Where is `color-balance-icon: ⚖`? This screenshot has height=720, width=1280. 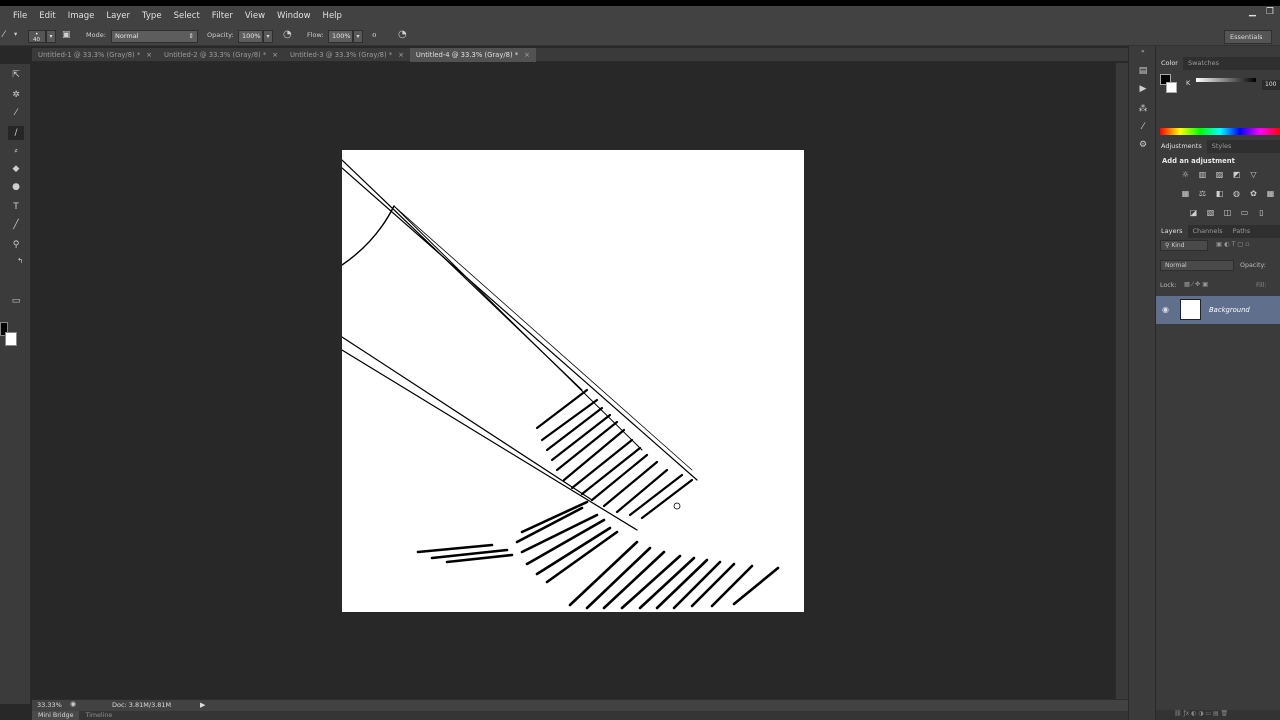 color-balance-icon: ⚖ is located at coordinates (1202, 193).